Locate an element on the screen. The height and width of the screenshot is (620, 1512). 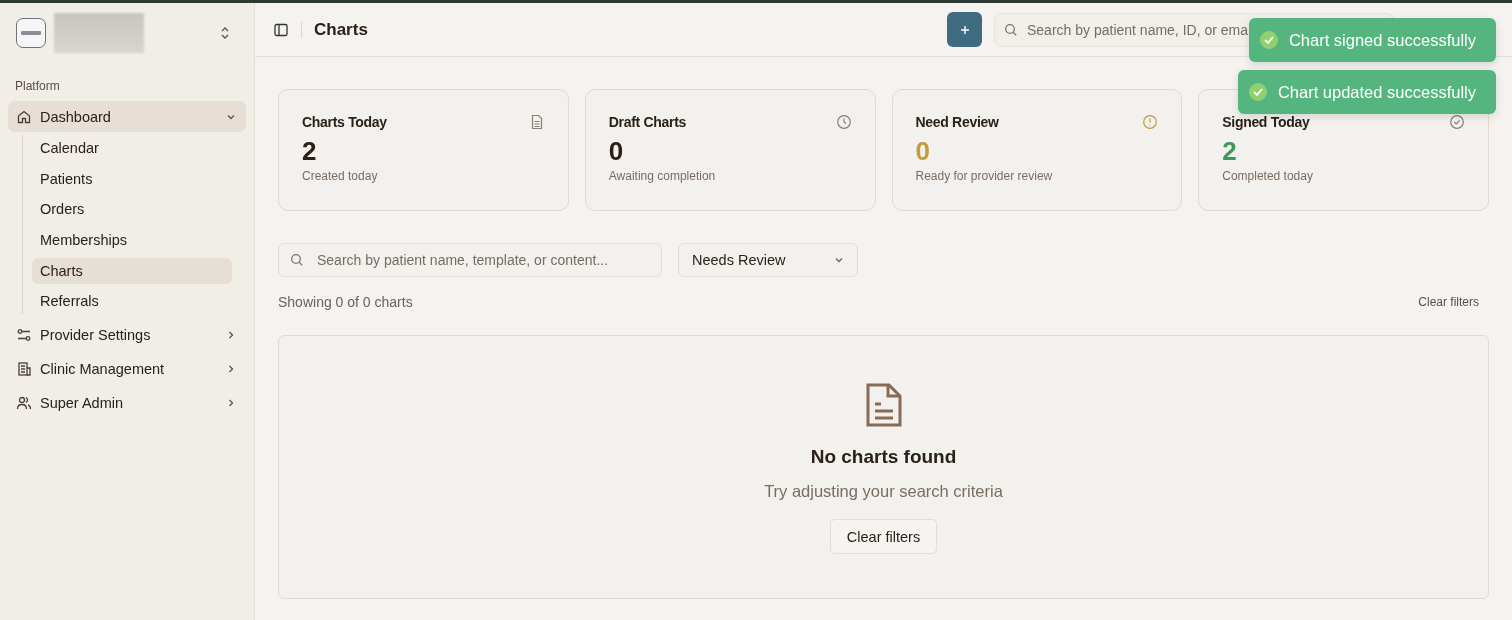
nav-subitem: Orders is located at coordinates (132, 209).